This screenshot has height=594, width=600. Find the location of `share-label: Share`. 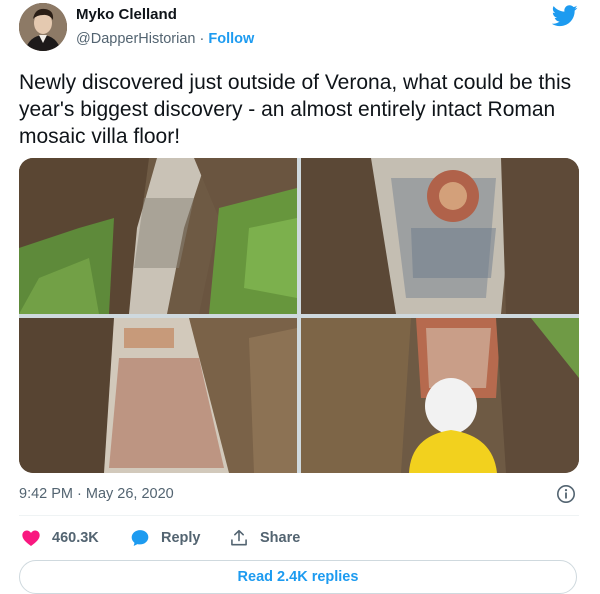

share-label: Share is located at coordinates (280, 538).